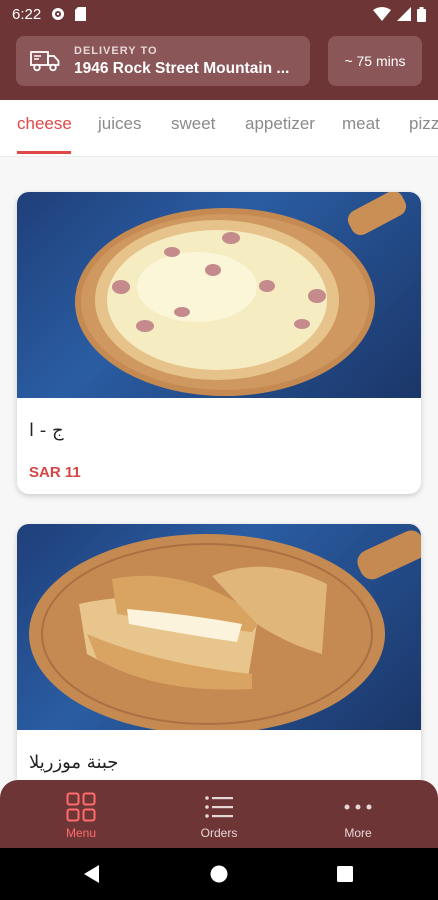 The height and width of the screenshot is (900, 438). What do you see at coordinates (361, 124) in the screenshot?
I see `tab-meat: meat` at bounding box center [361, 124].